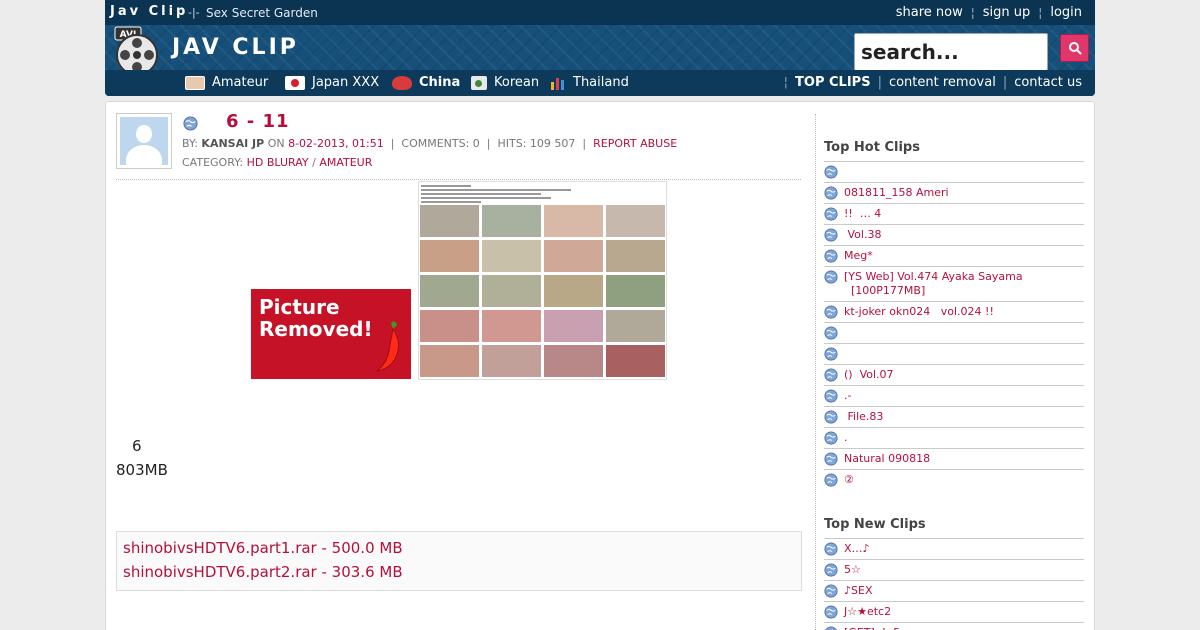 The height and width of the screenshot is (630, 1200). I want to click on clip-link: Natural 090818, so click(887, 458).